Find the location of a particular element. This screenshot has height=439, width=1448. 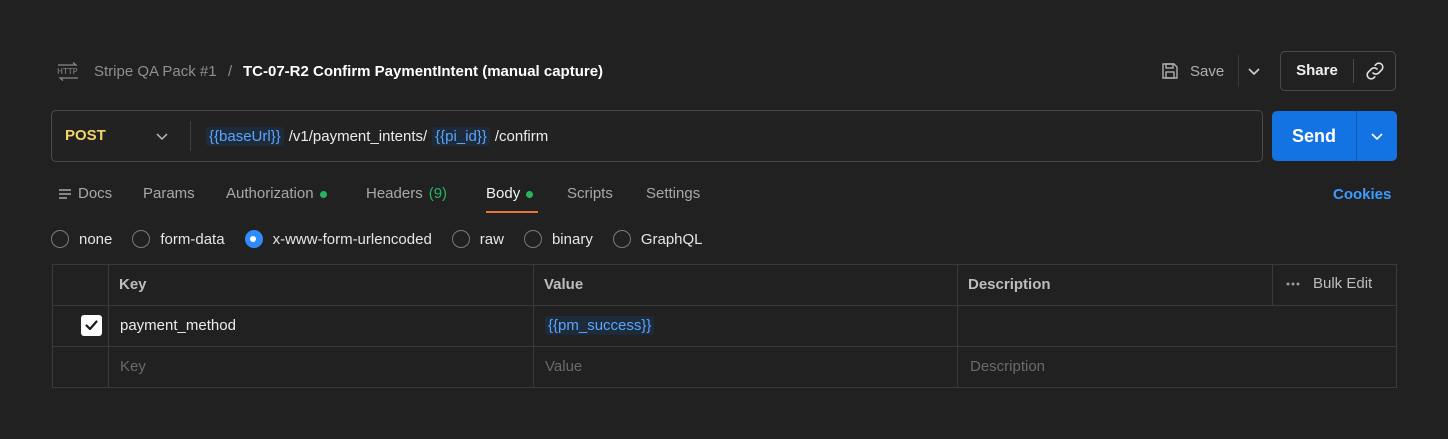

radio-raw: raw is located at coordinates (477, 239).